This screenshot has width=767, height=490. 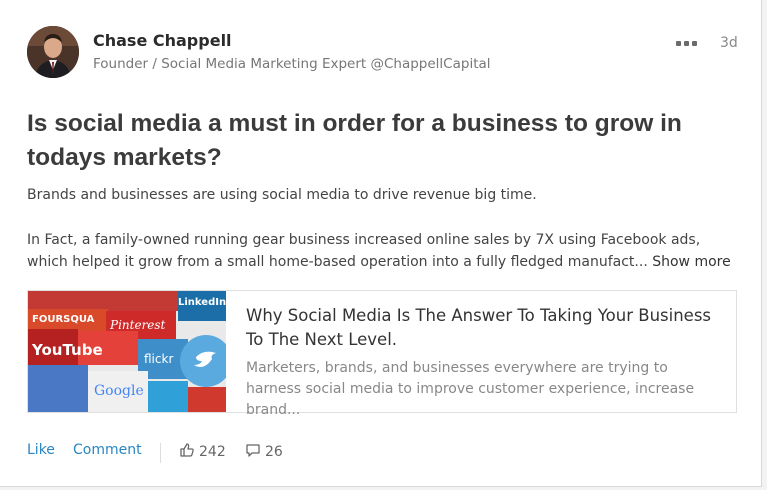 What do you see at coordinates (177, 453) in the screenshot?
I see `post-actions-bar: Like Comment 242 26` at bounding box center [177, 453].